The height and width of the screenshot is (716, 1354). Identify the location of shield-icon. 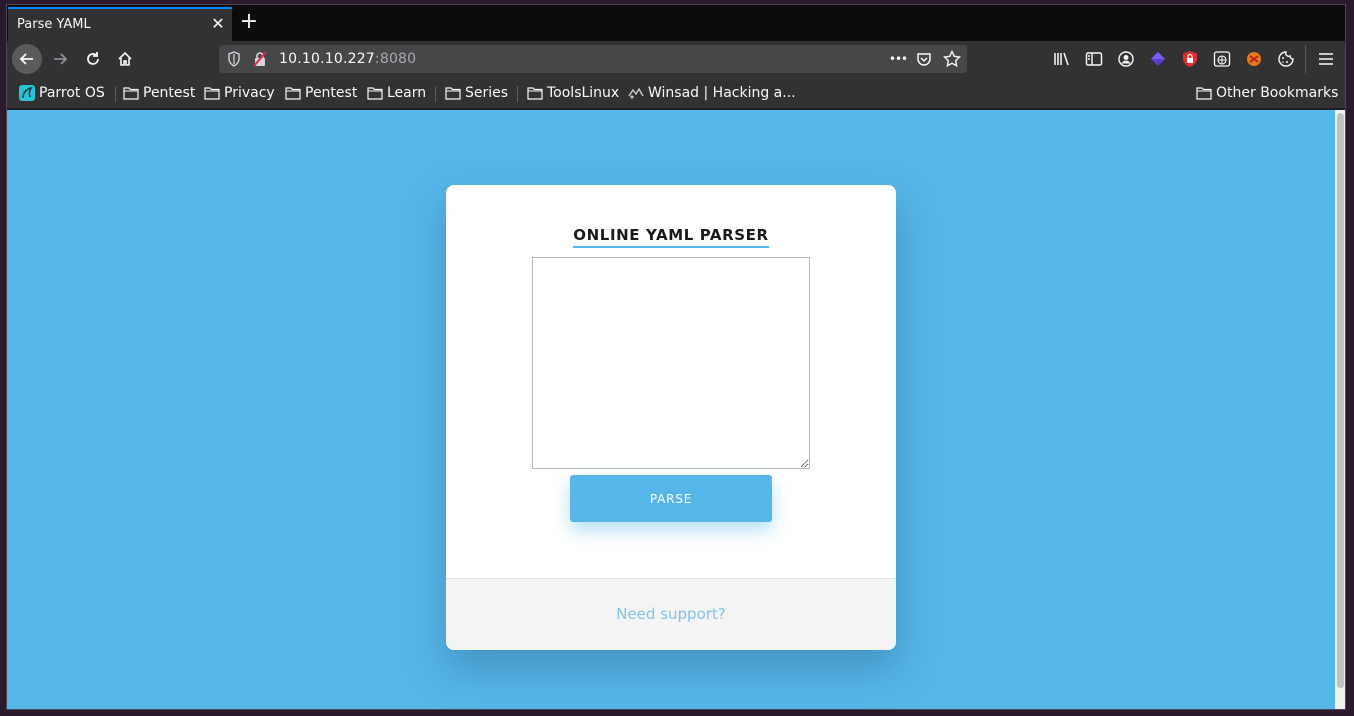
(234, 59).